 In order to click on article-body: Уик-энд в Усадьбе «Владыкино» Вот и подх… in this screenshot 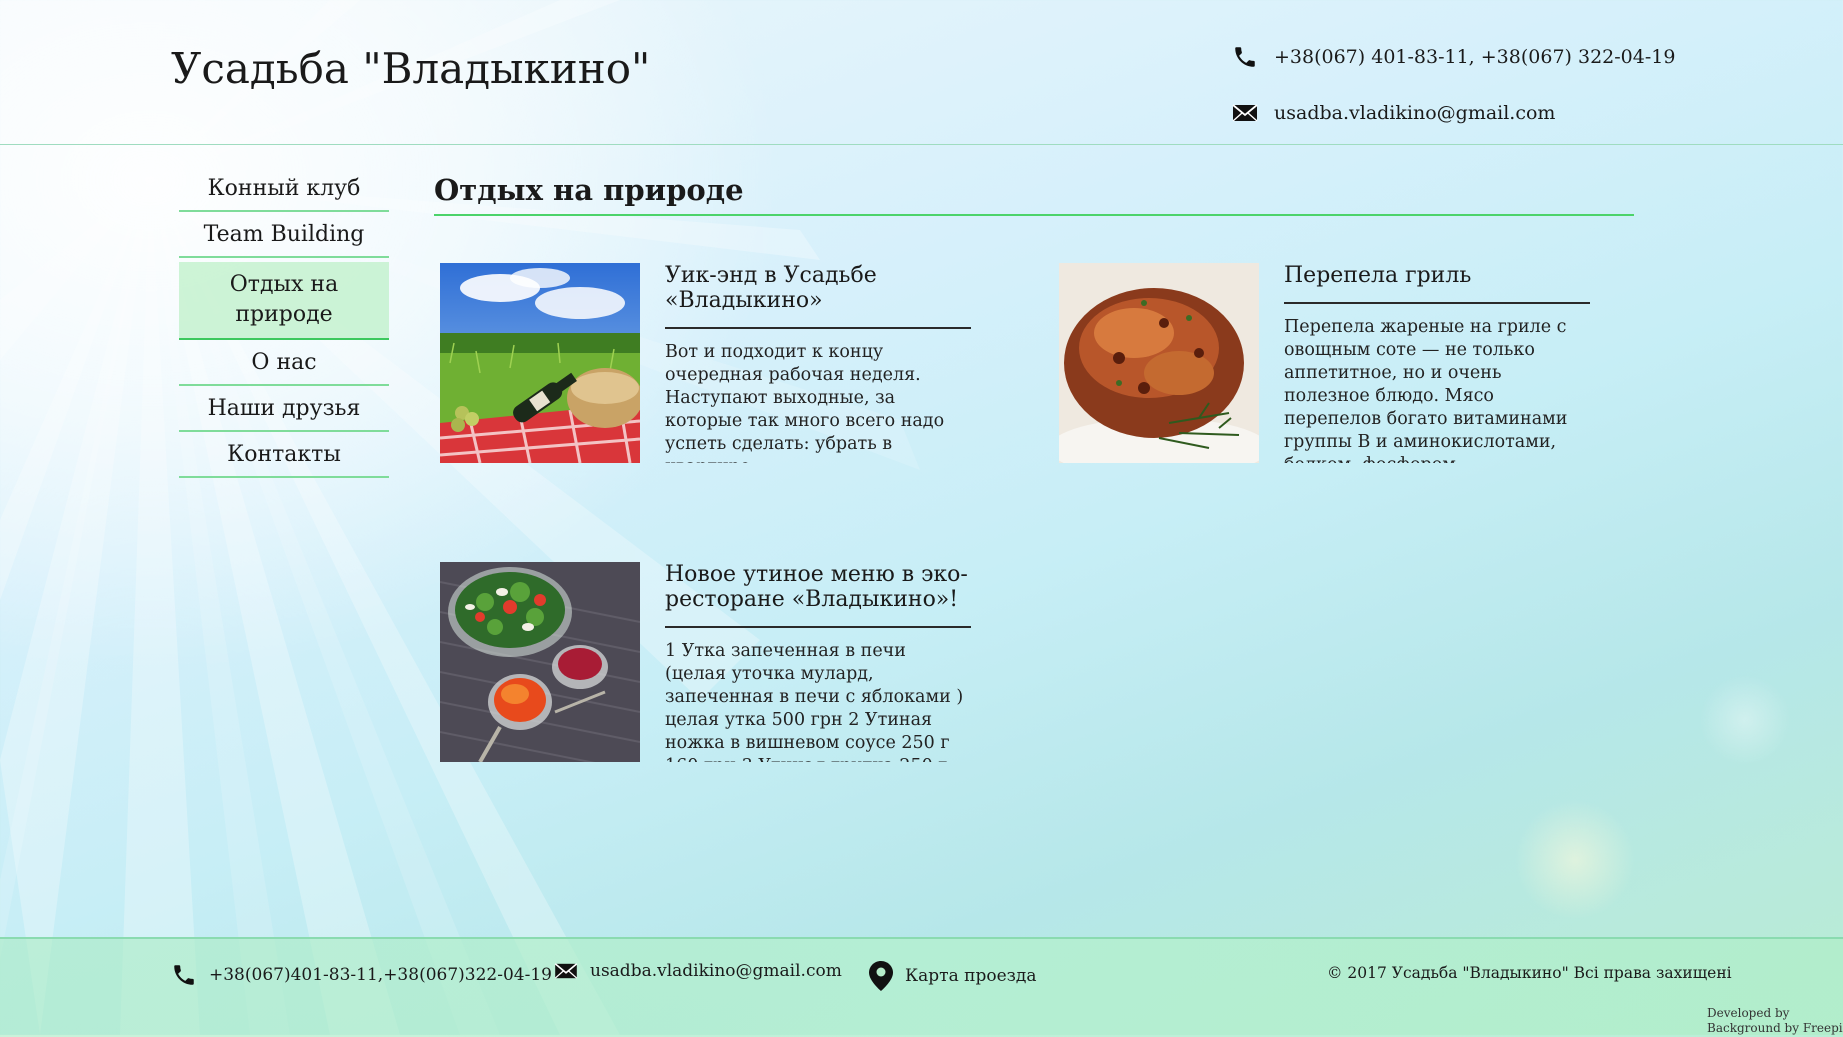, I will do `click(818, 363)`.